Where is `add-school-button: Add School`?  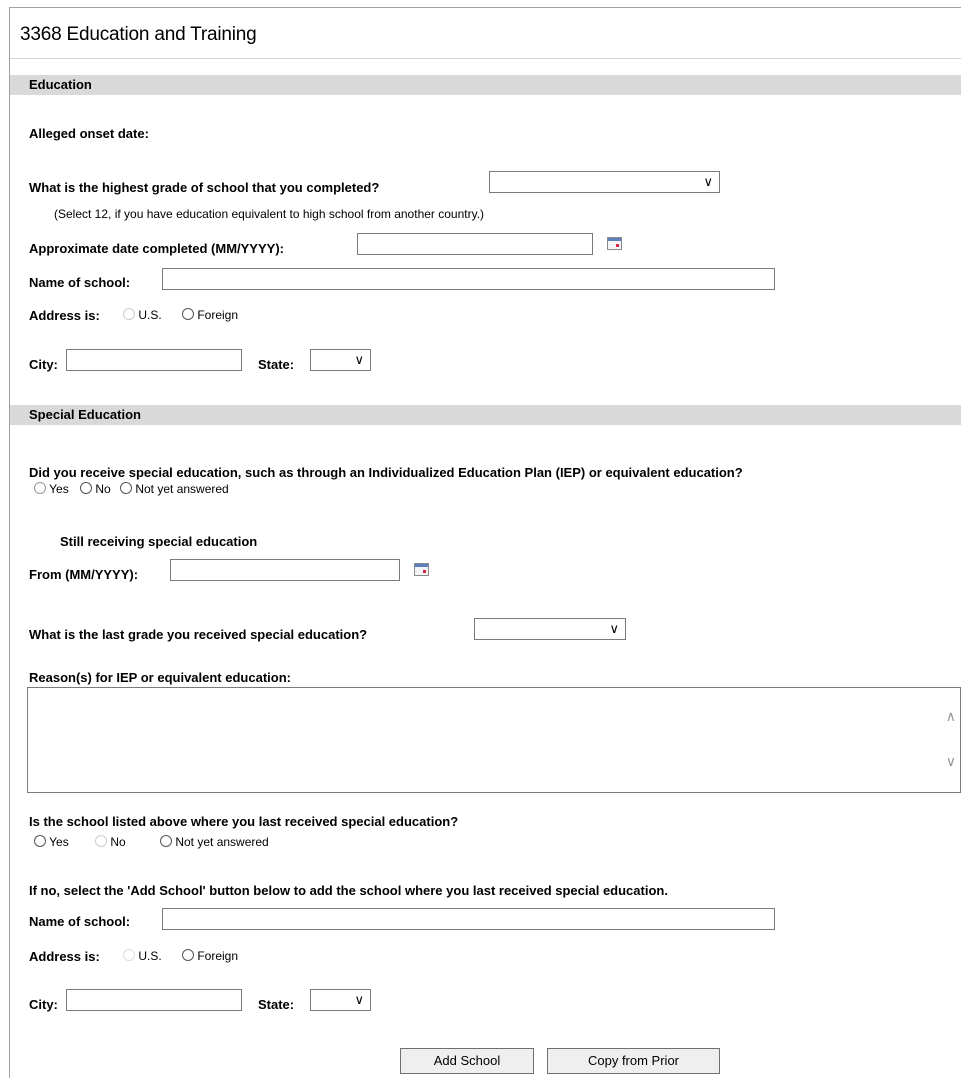 add-school-button: Add School is located at coordinates (467, 1061).